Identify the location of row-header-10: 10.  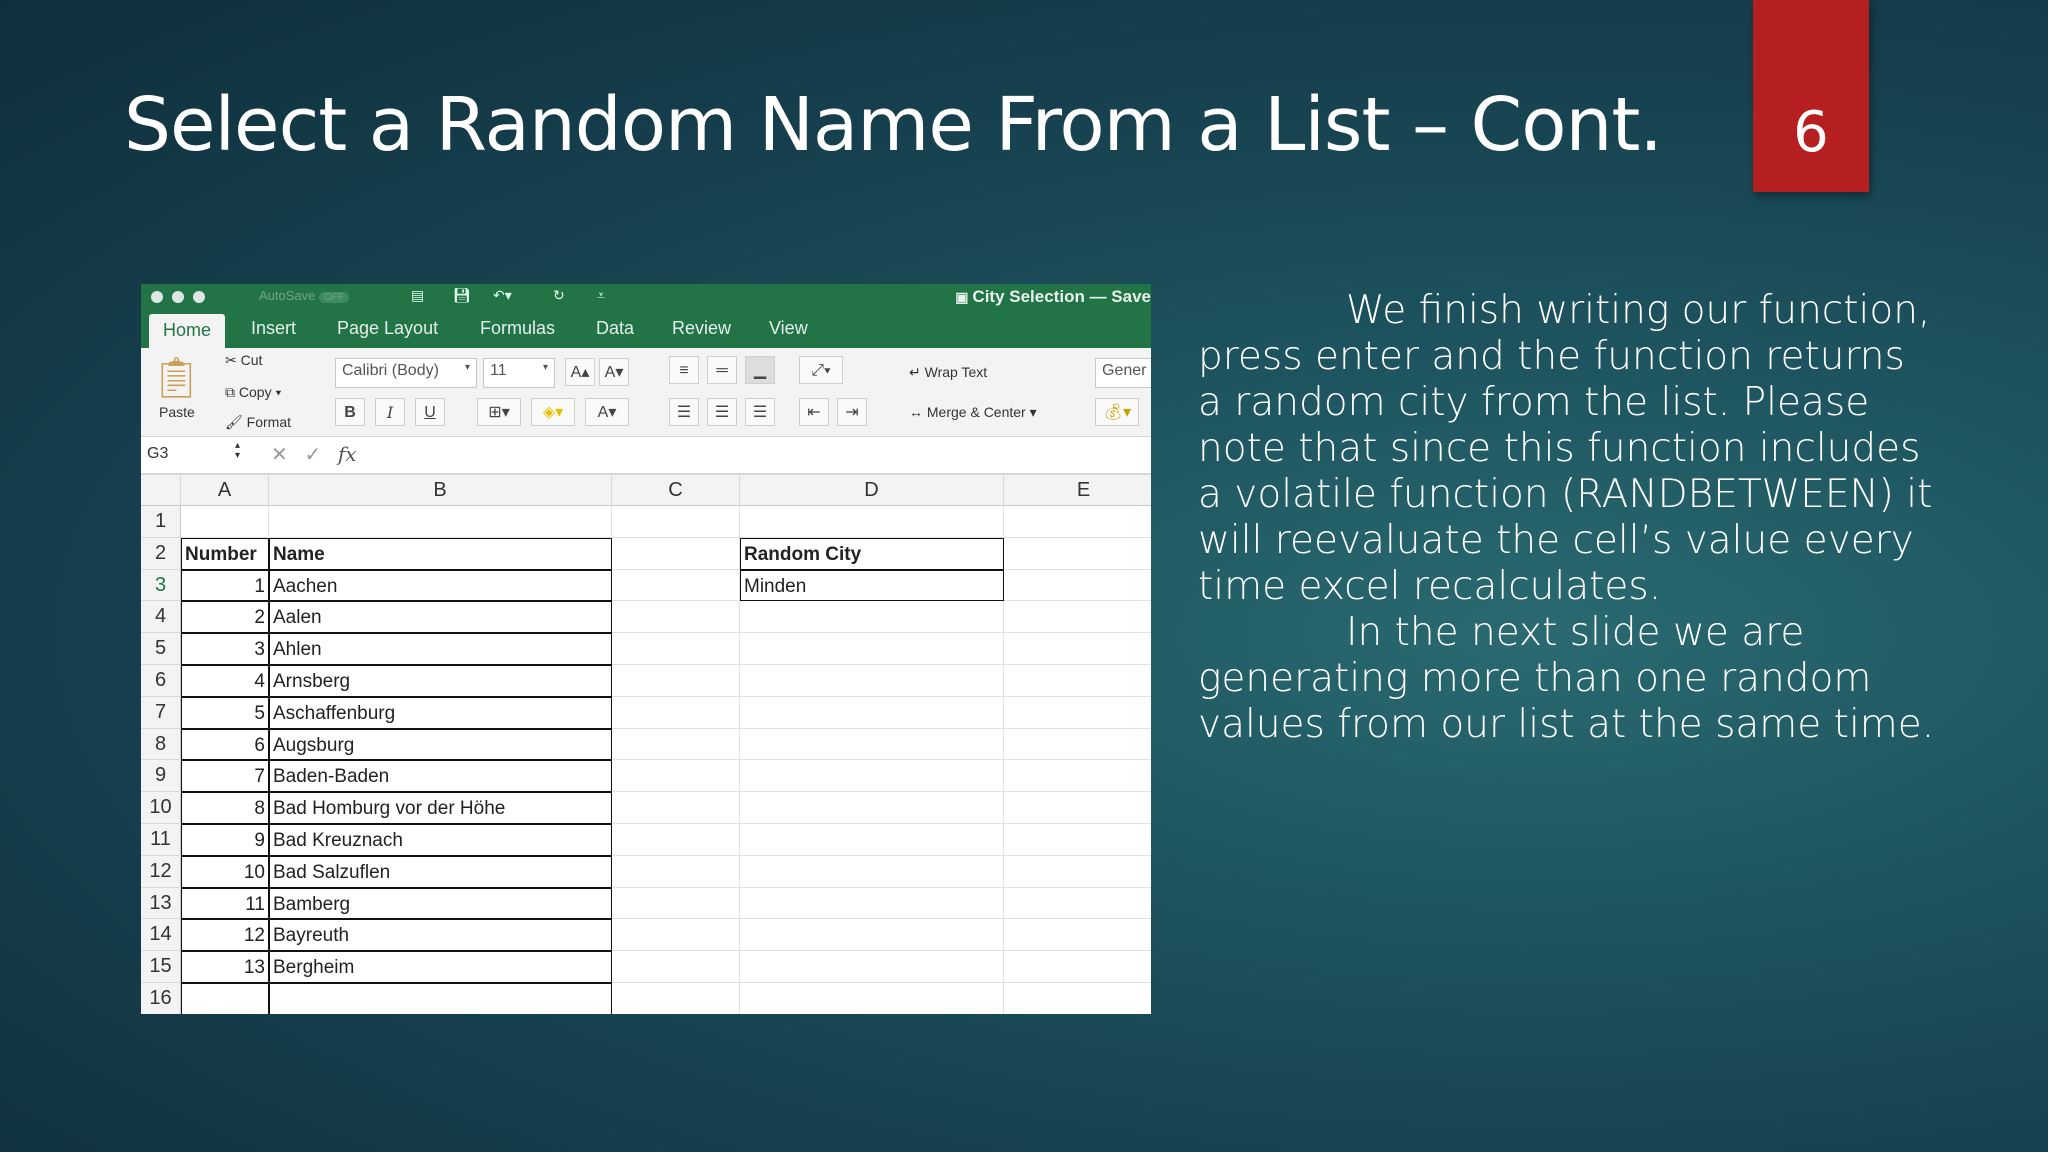
(161, 808).